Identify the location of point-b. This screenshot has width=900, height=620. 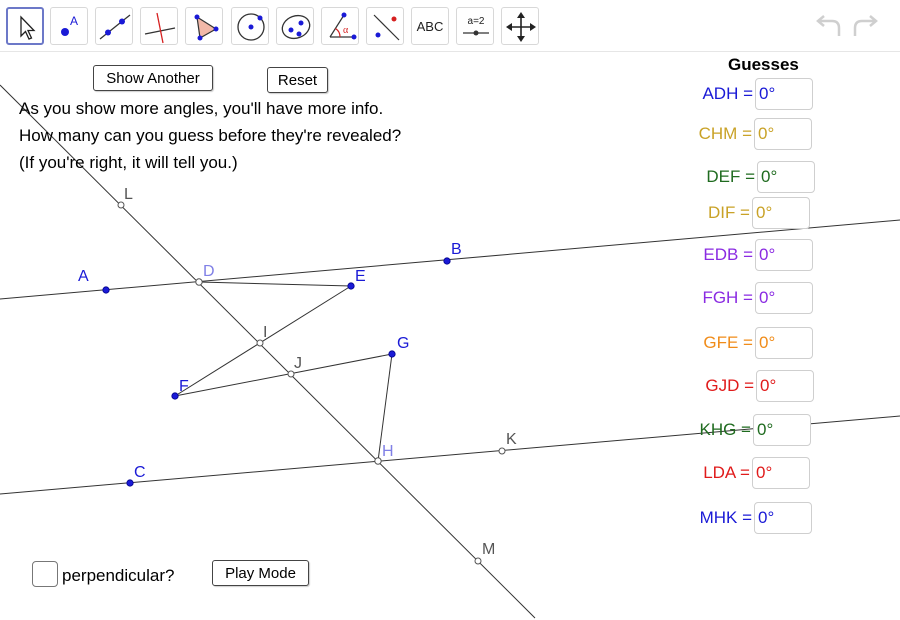
(447, 261).